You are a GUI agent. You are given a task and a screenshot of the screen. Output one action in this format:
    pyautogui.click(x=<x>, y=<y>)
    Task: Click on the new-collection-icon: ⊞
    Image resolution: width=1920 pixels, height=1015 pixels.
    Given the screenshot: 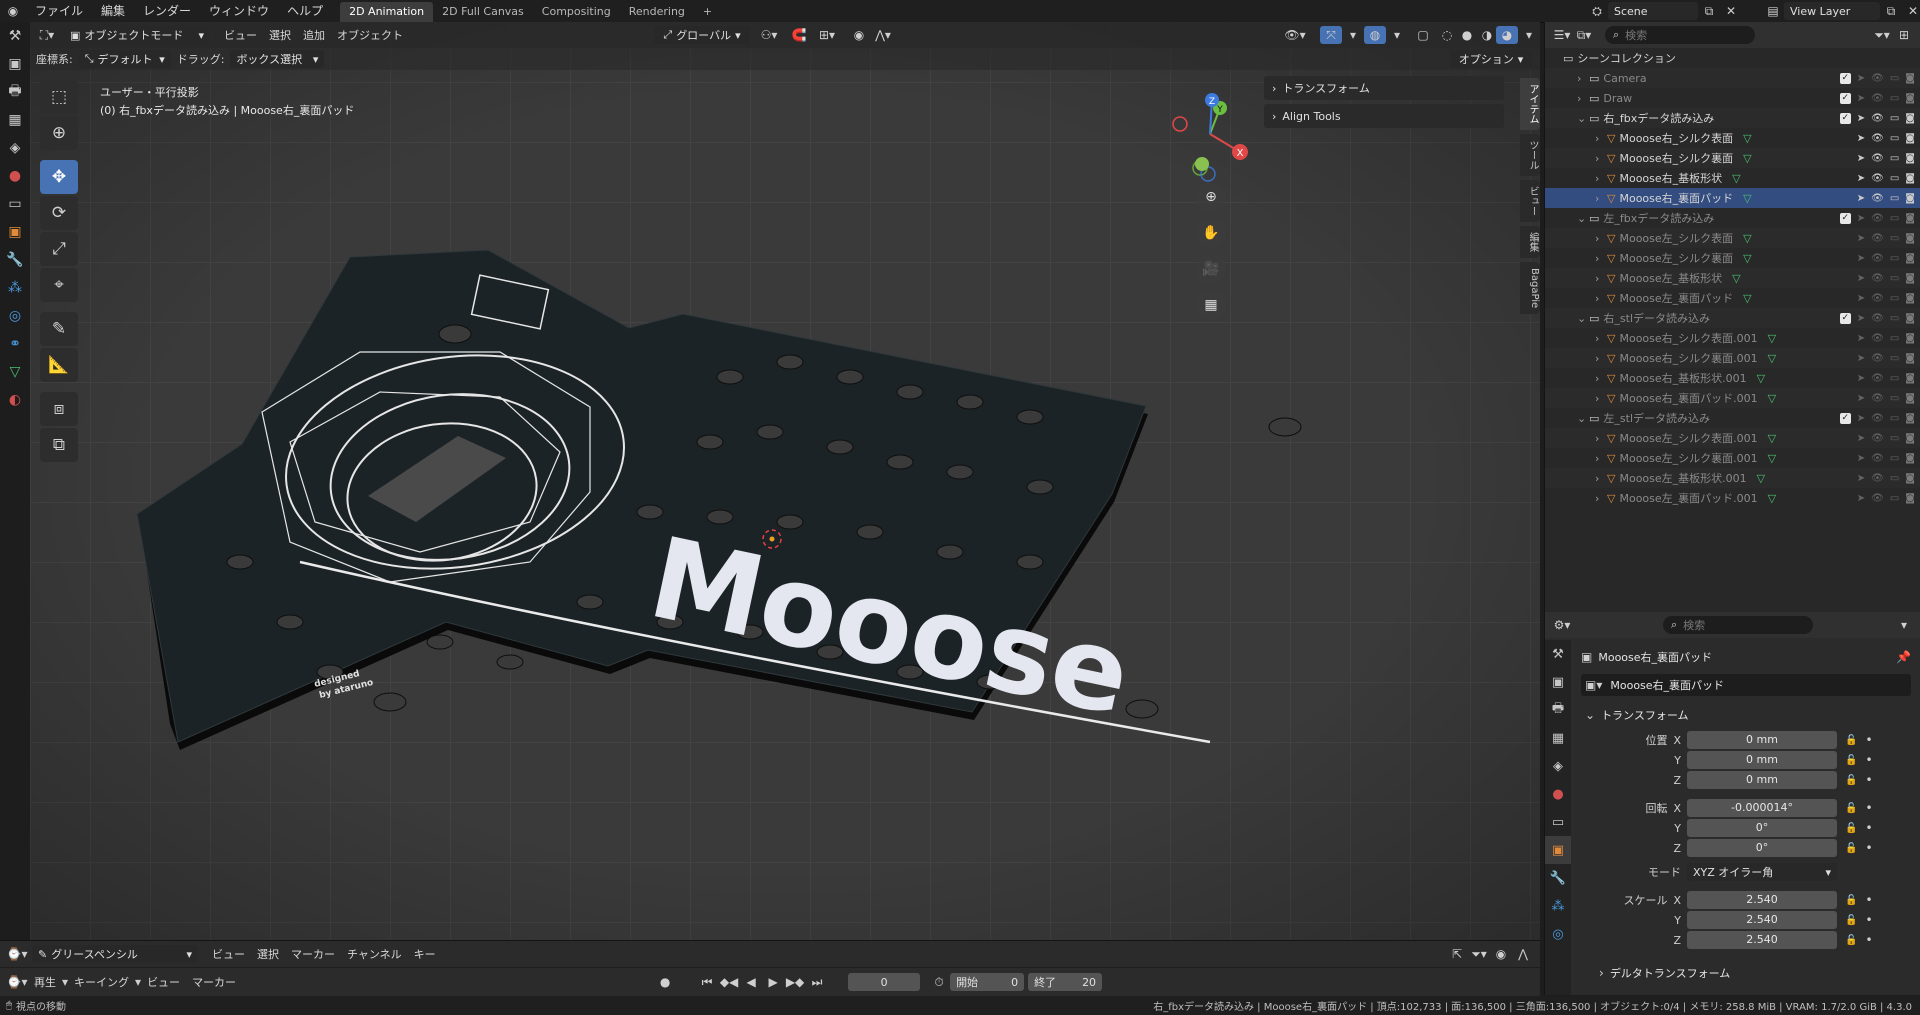 What is the action you would take?
    pyautogui.click(x=1904, y=35)
    